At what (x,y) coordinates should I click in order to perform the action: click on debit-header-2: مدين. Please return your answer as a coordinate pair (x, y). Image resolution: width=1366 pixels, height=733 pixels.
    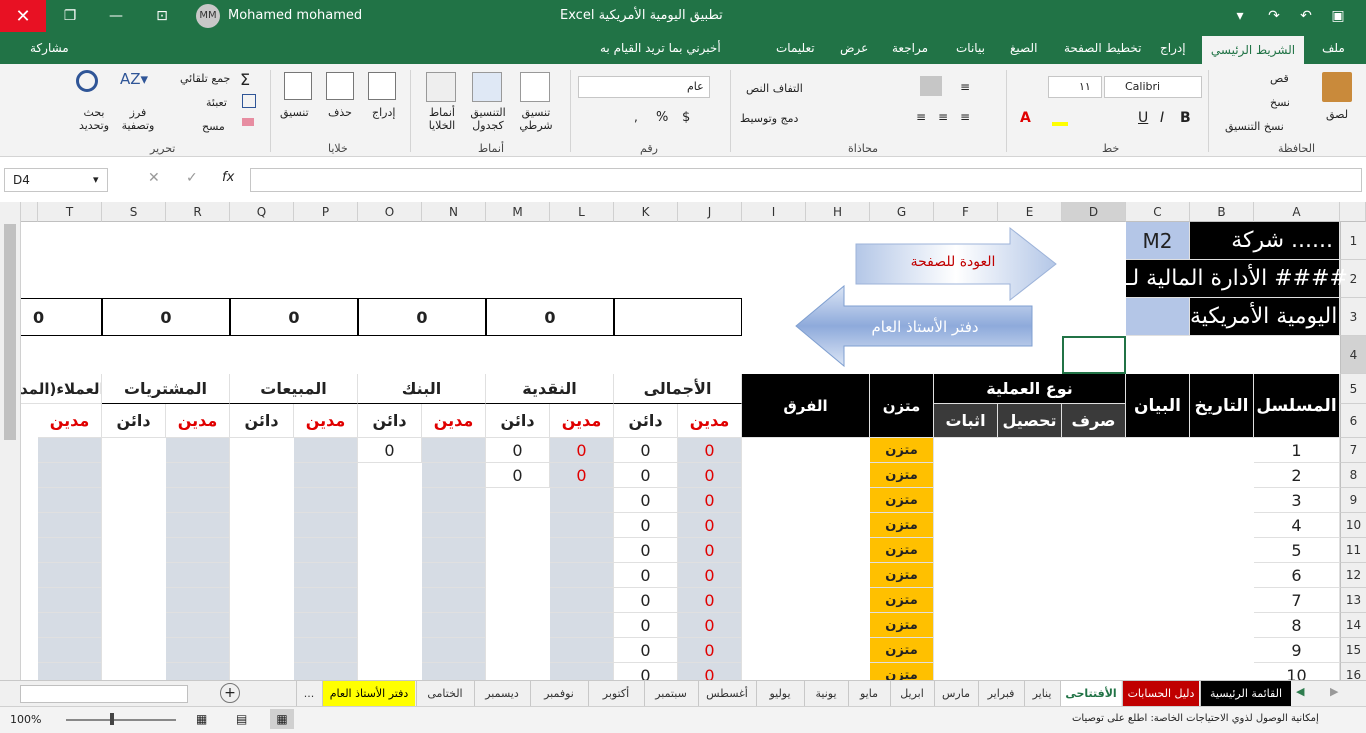
    Looking at the image, I should click on (454, 421).